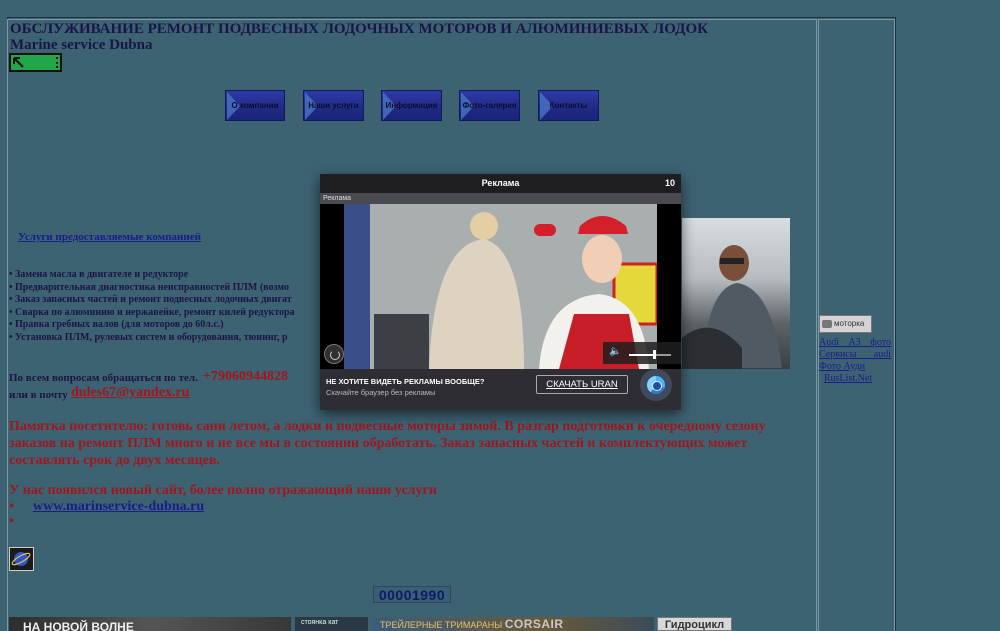 This screenshot has width=1000, height=631. I want to click on nav-information: Информация, so click(411, 105).